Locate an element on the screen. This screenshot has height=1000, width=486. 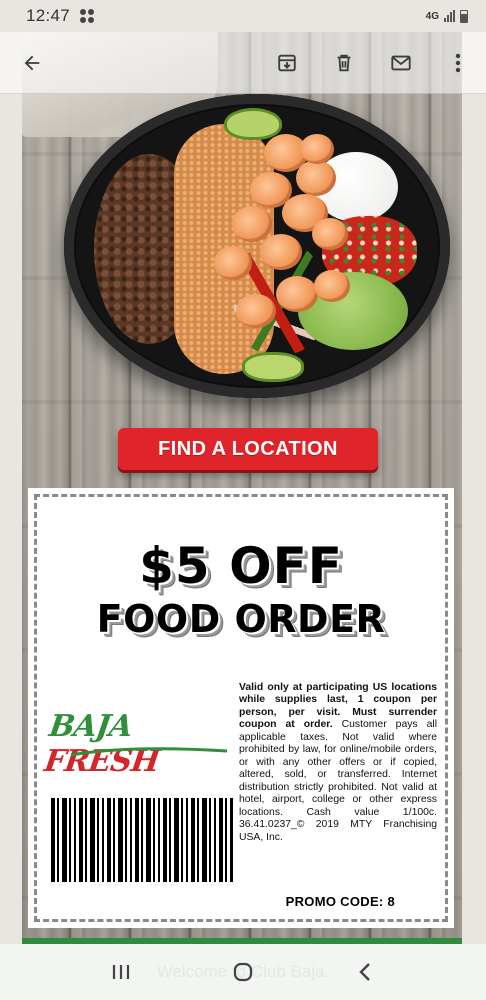
barcode is located at coordinates (142, 840).